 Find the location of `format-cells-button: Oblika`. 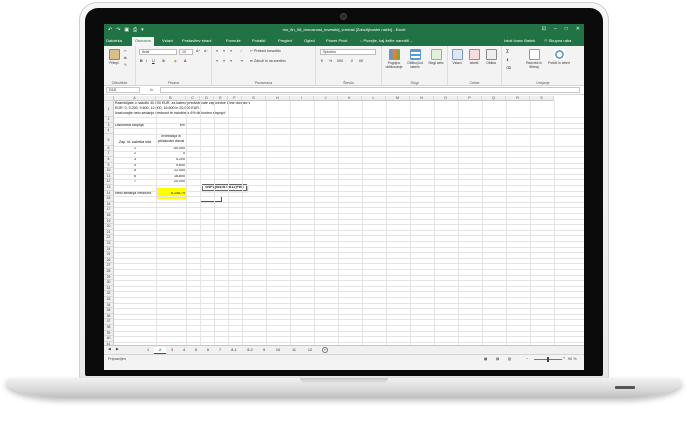

format-cells-button: Oblika is located at coordinates (491, 57).